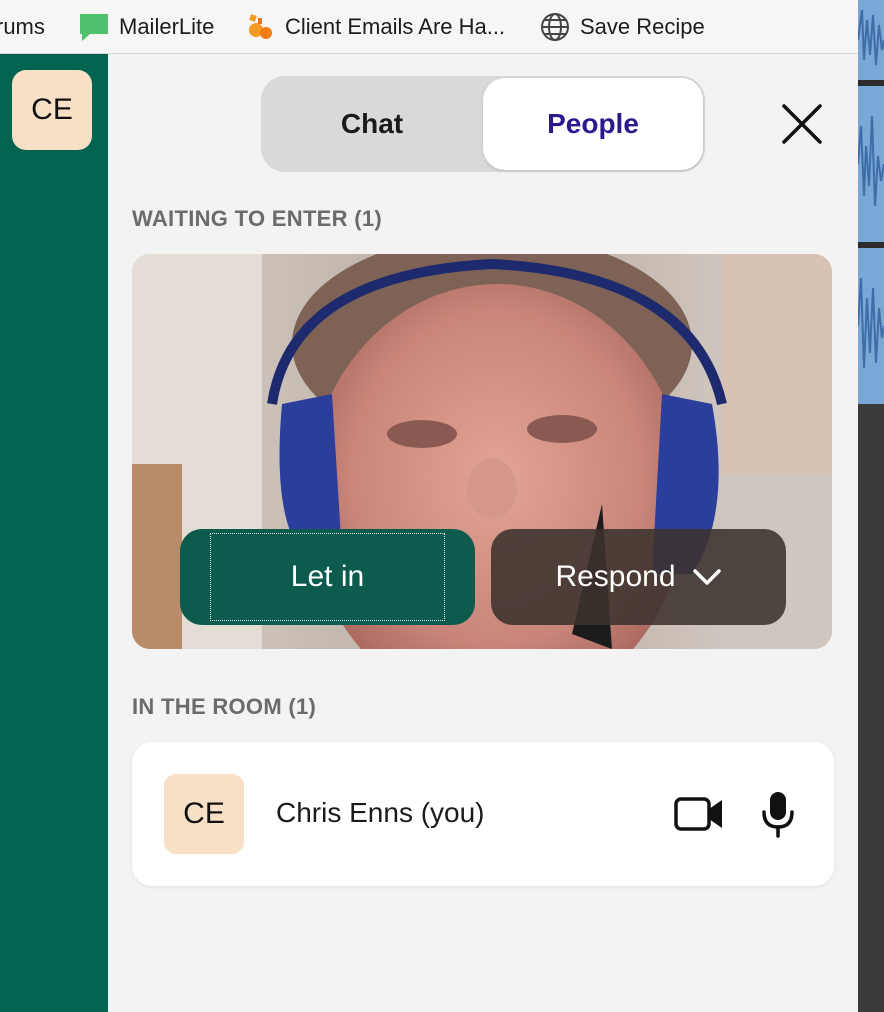  I want to click on bookmark-mailerlite: MailerLite, so click(146, 26).